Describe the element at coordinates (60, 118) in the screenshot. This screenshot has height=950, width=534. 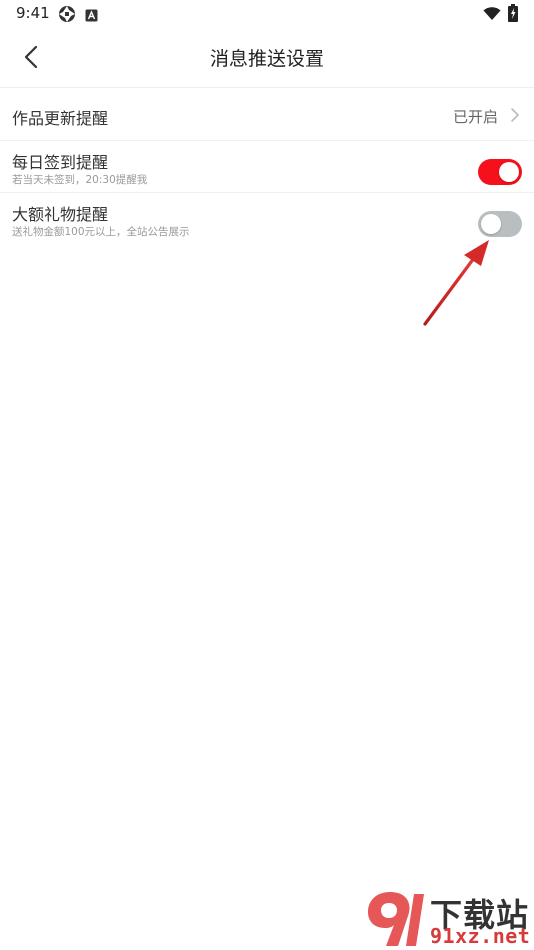
I see `setting-title: 作品更新提醒` at that location.